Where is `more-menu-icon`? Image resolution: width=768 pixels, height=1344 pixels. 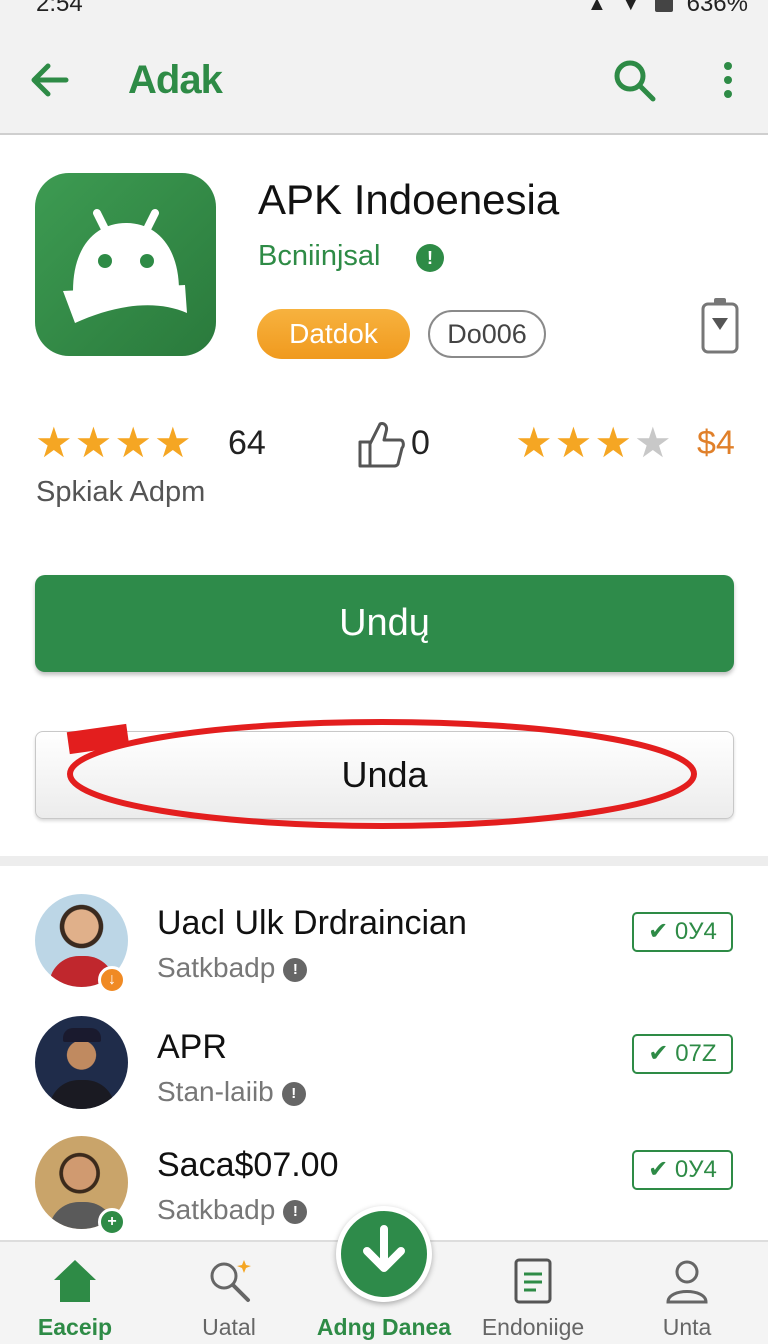
more-menu-icon is located at coordinates (728, 80).